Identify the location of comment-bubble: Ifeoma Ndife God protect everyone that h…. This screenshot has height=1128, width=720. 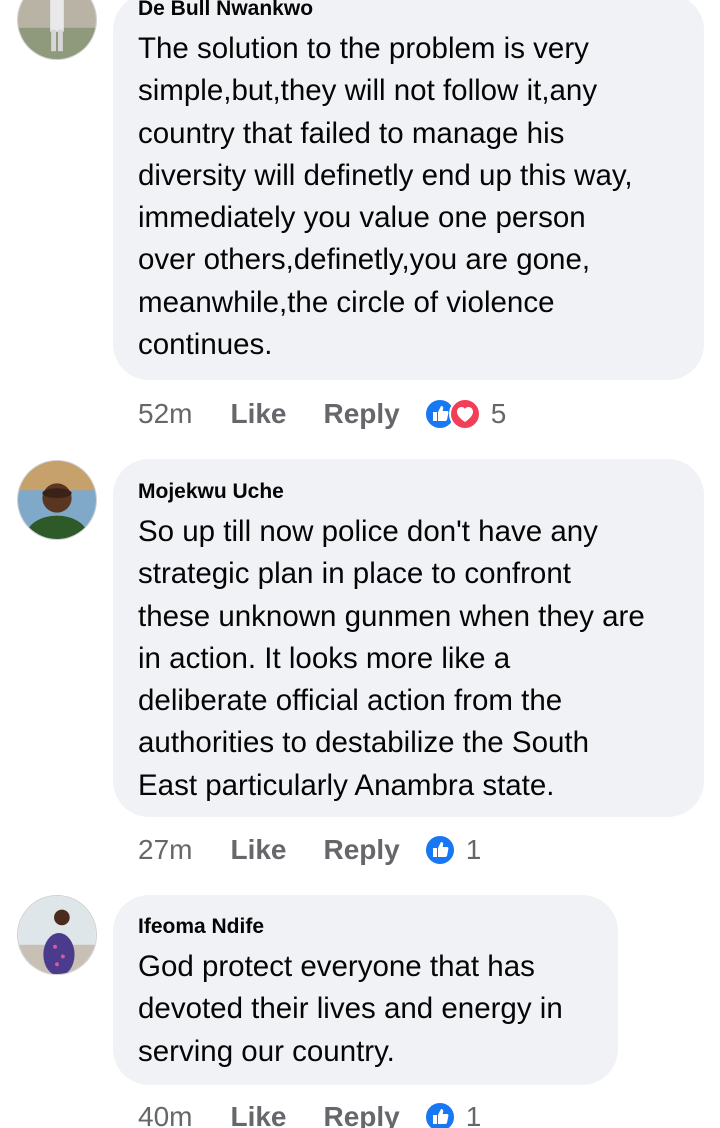
(365, 990).